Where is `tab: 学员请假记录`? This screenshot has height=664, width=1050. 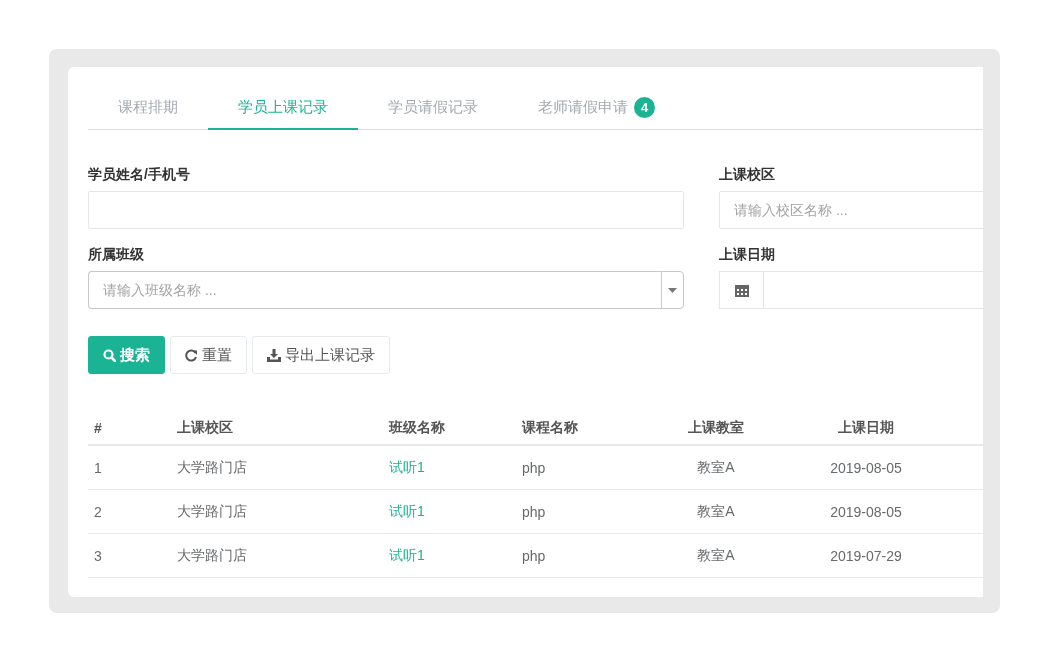 tab: 学员请假记录 is located at coordinates (433, 108).